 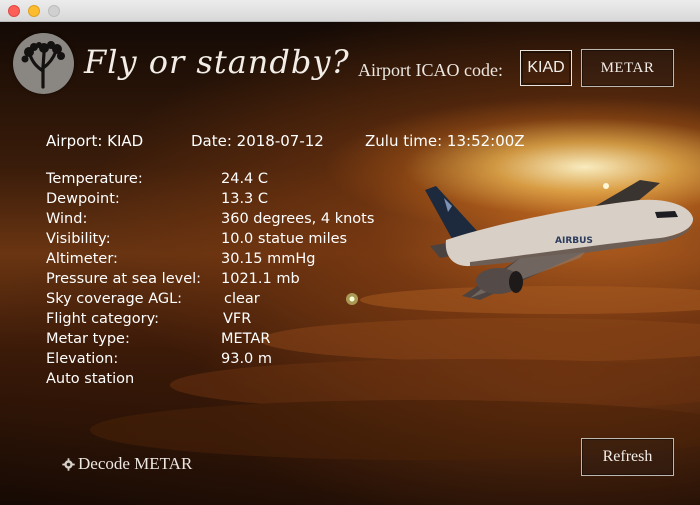 What do you see at coordinates (284, 239) in the screenshot?
I see `visibility-value: 10.0 statue miles` at bounding box center [284, 239].